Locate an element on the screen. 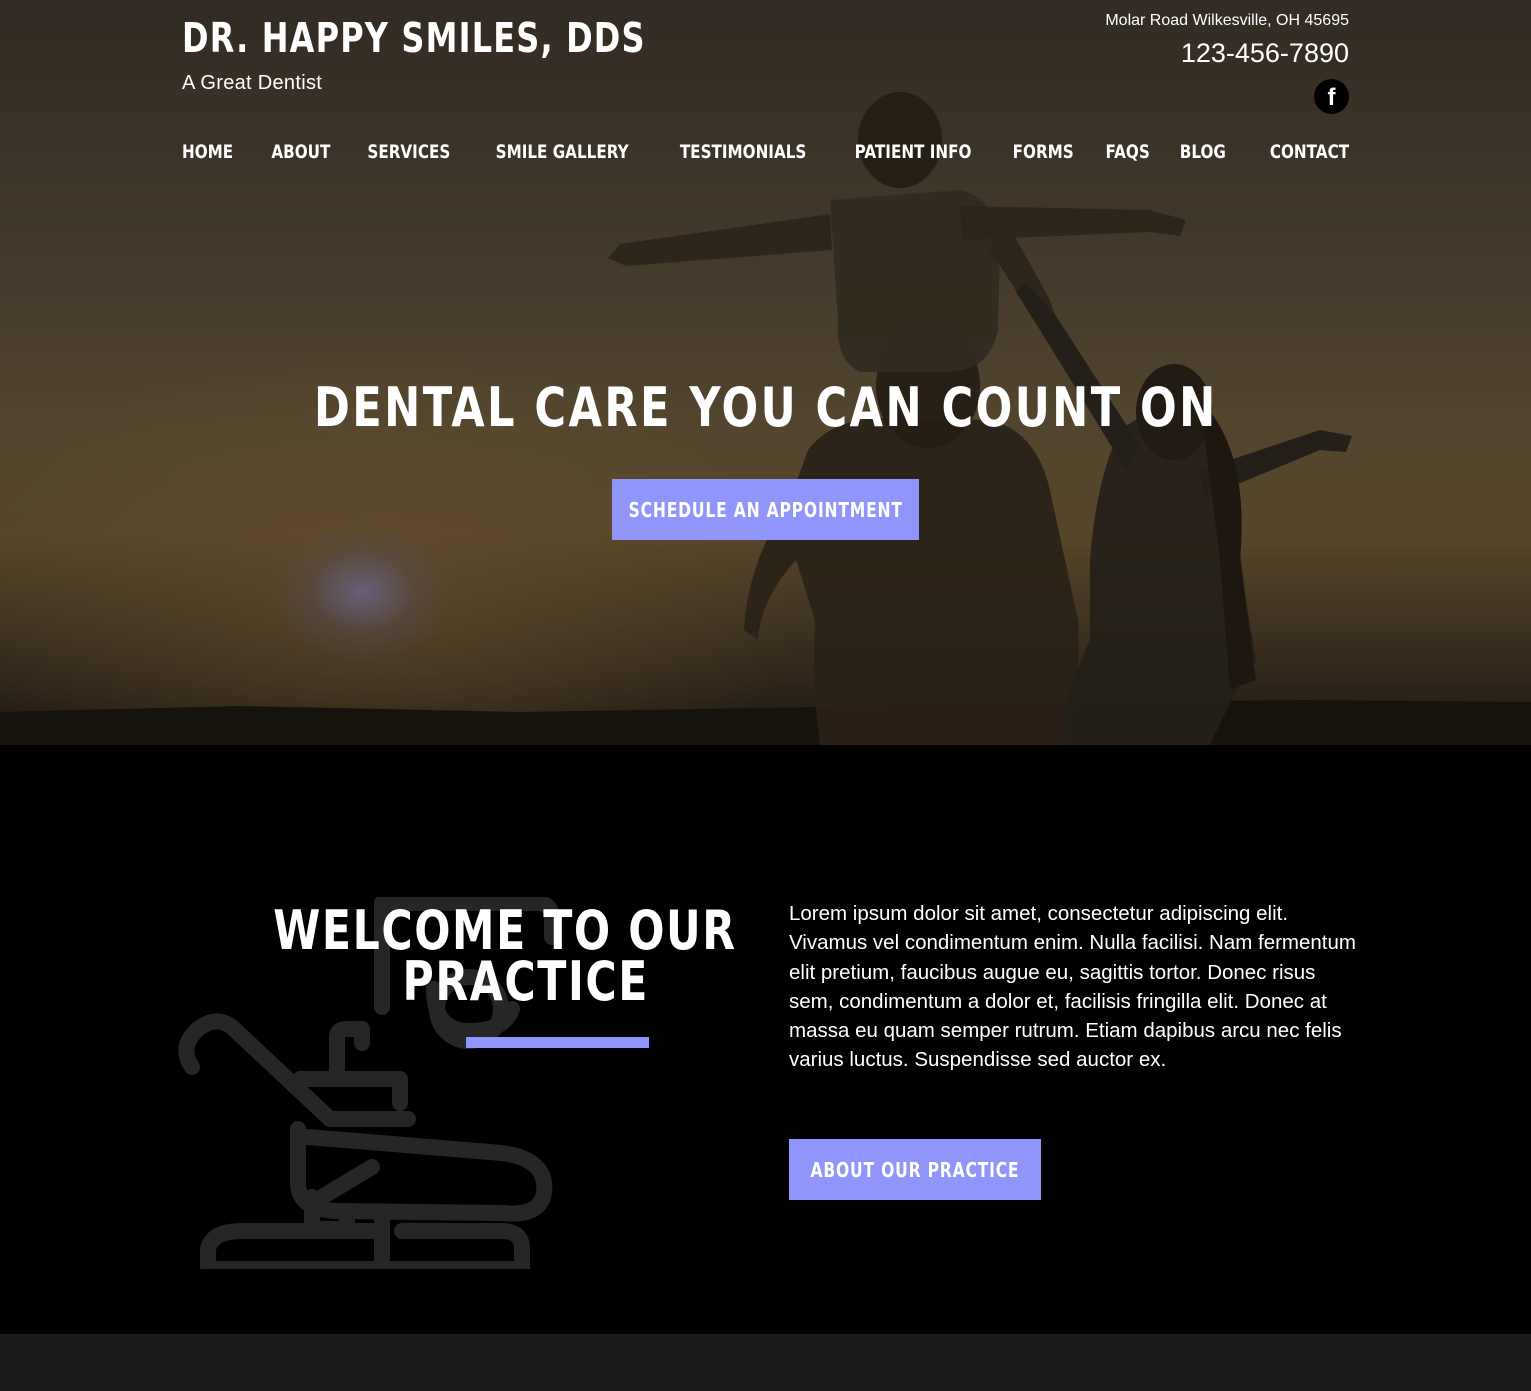 The image size is (1531, 1391). about-our-practice-label: ABOUT OUR PRACTICE is located at coordinates (915, 1169).